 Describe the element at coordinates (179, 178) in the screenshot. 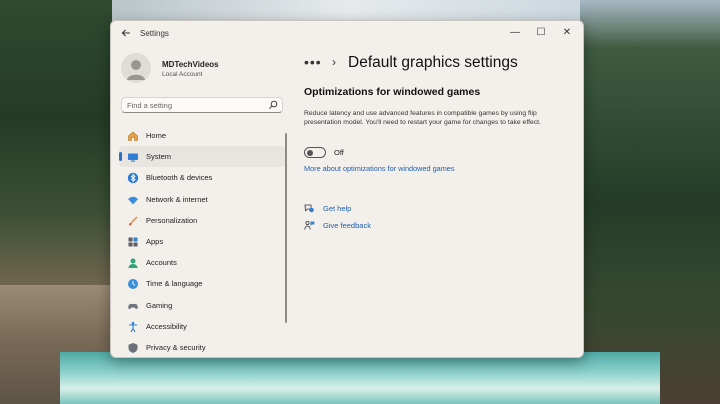

I see `sidebar-item-label: Bluetooth & devices` at that location.